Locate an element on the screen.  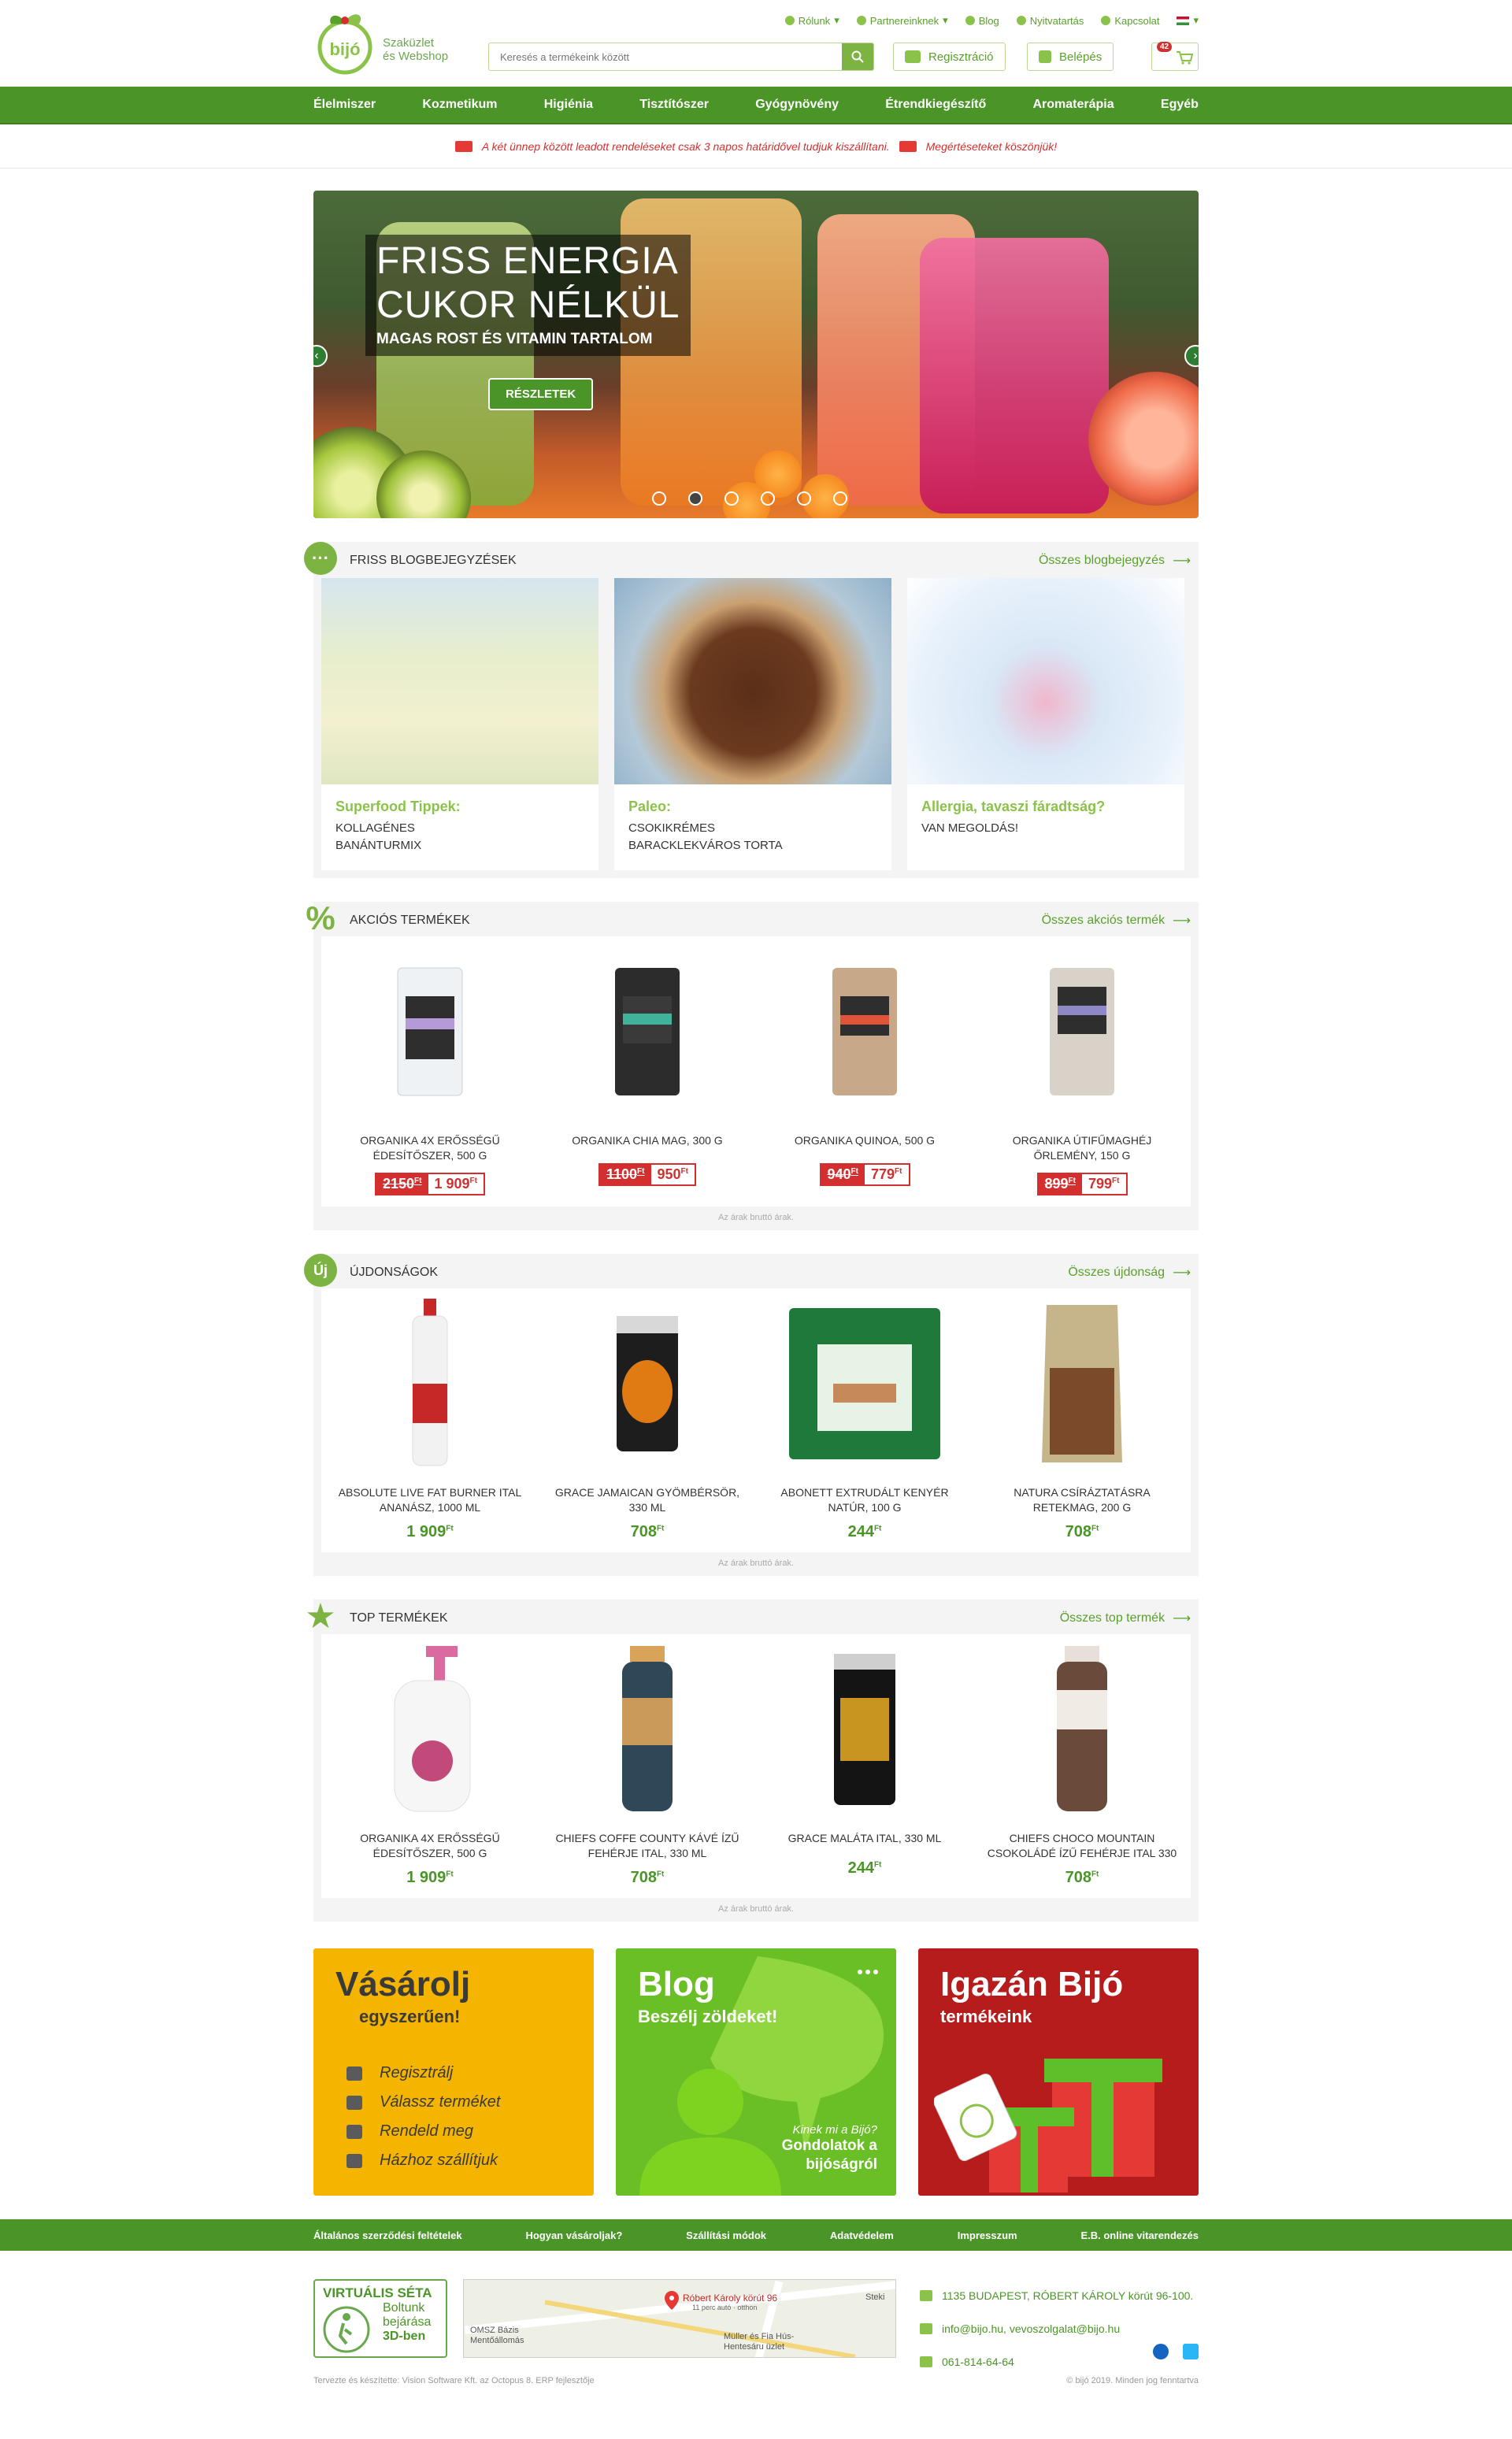
topnav-kapcsolat: Kapcsolat is located at coordinates (1130, 20).